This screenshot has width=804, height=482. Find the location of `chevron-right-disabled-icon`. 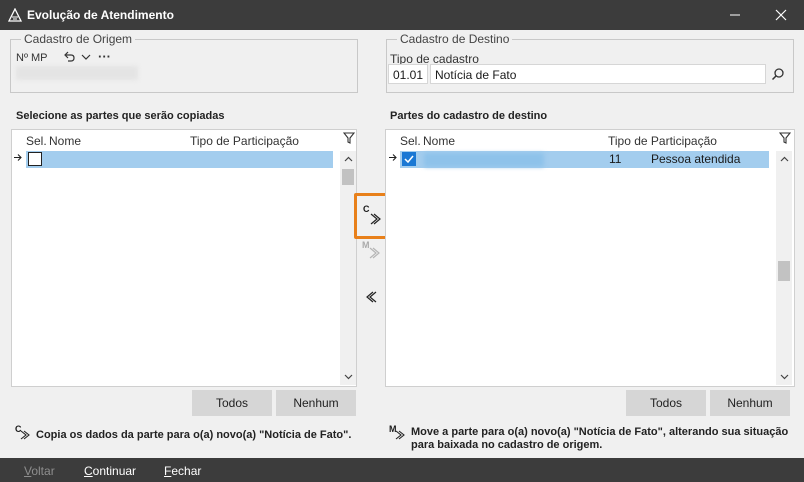

chevron-right-disabled-icon is located at coordinates (374, 253).